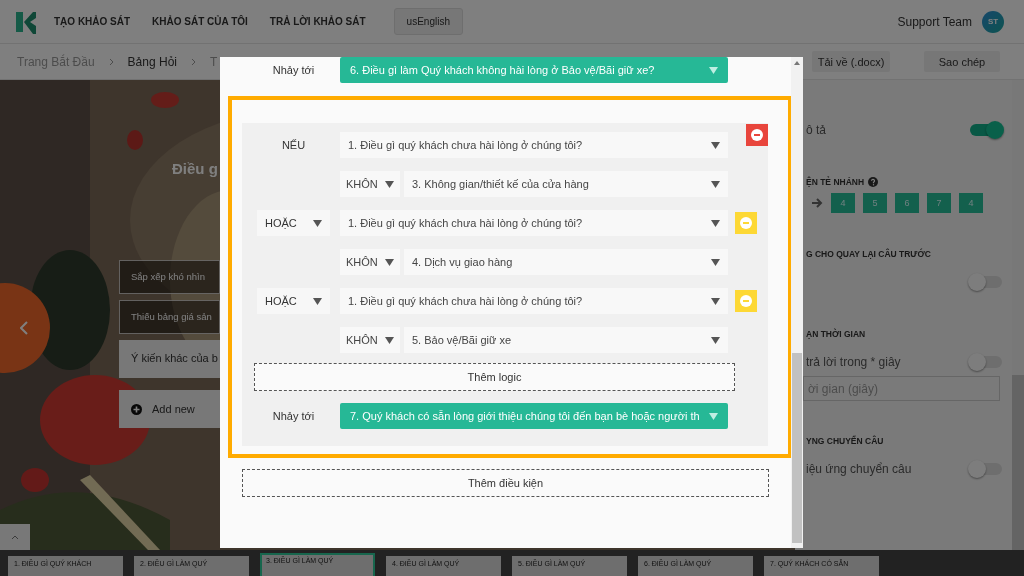  I want to click on select-value: 6. Điều gì làm Quý khách không hài lòng ở Bảo vệ/Bãi giữ xe?, so click(502, 70).